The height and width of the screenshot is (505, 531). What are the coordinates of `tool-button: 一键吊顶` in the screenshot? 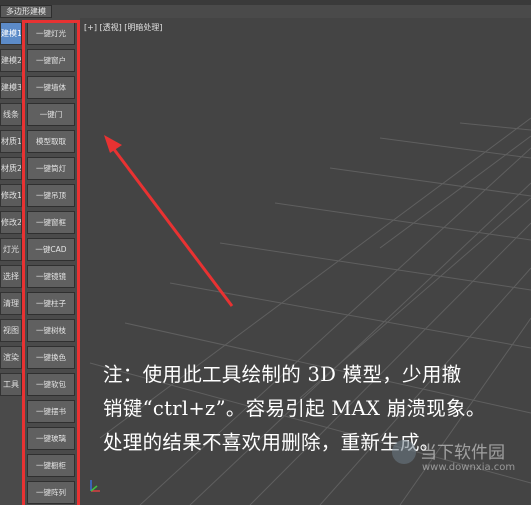 It's located at (51, 195).